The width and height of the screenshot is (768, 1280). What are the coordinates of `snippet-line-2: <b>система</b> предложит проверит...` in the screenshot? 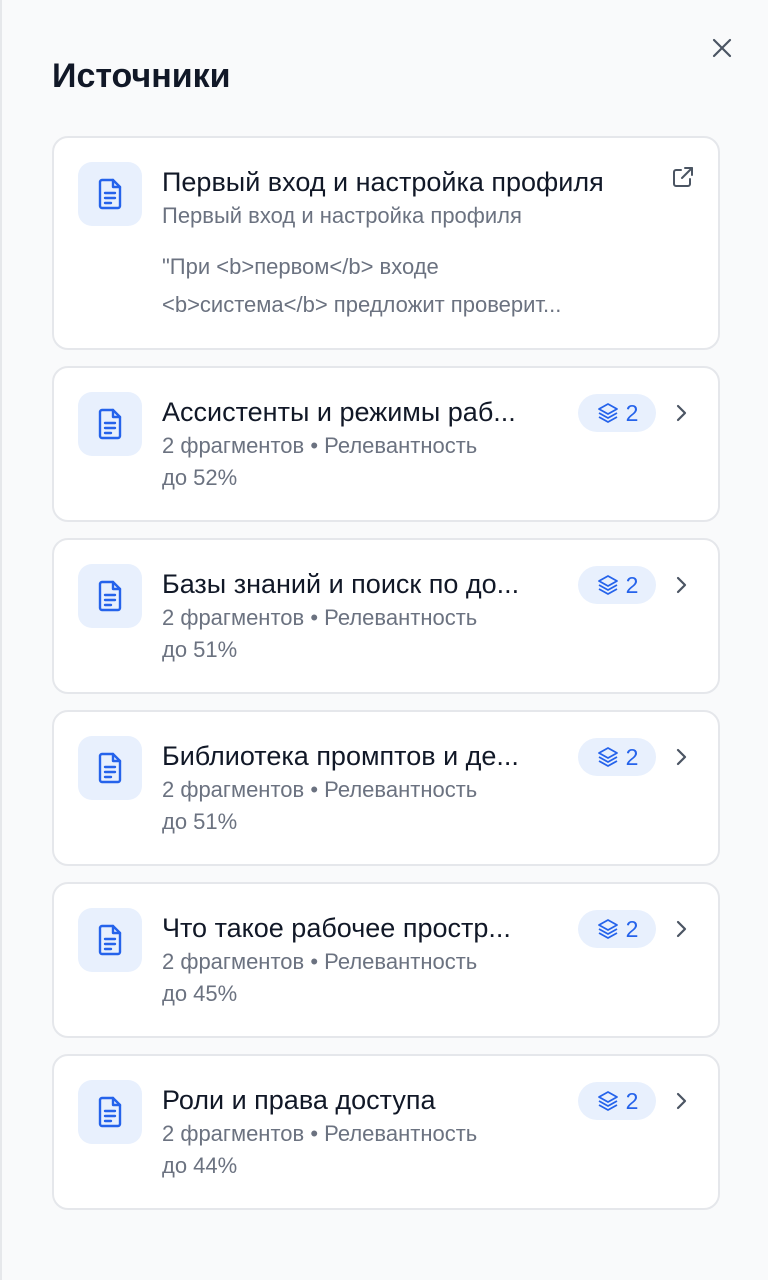 It's located at (362, 304).